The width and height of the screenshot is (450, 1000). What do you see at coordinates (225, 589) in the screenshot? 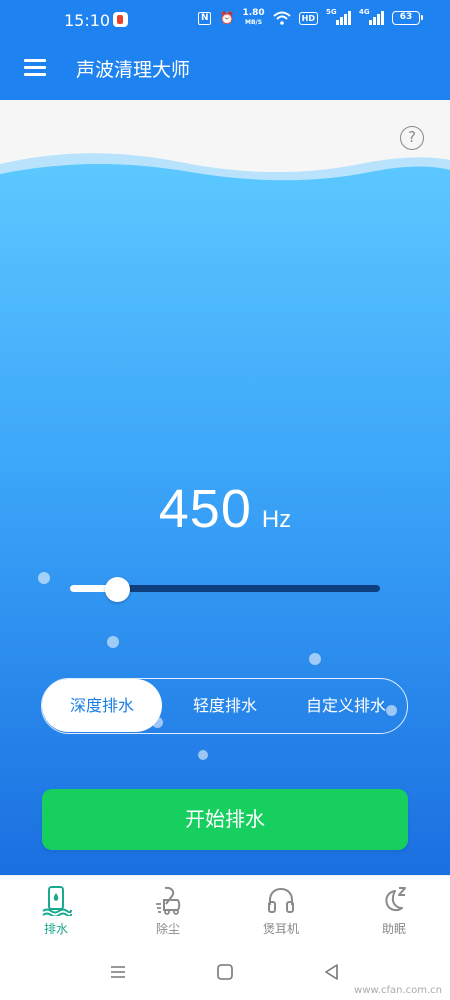
I see `frequency-slider` at bounding box center [225, 589].